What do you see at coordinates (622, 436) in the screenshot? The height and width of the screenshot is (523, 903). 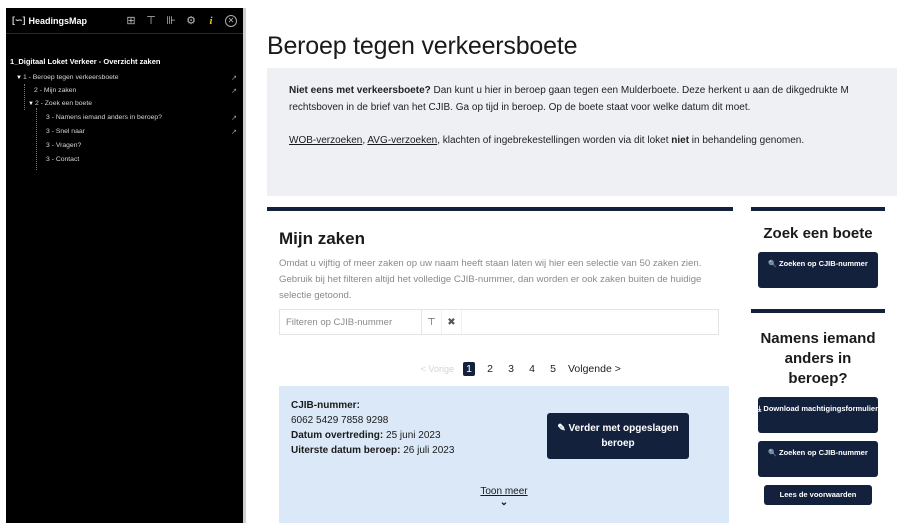 I see `continue-button-label: Verder met opgeslagen beroep` at bounding box center [622, 436].